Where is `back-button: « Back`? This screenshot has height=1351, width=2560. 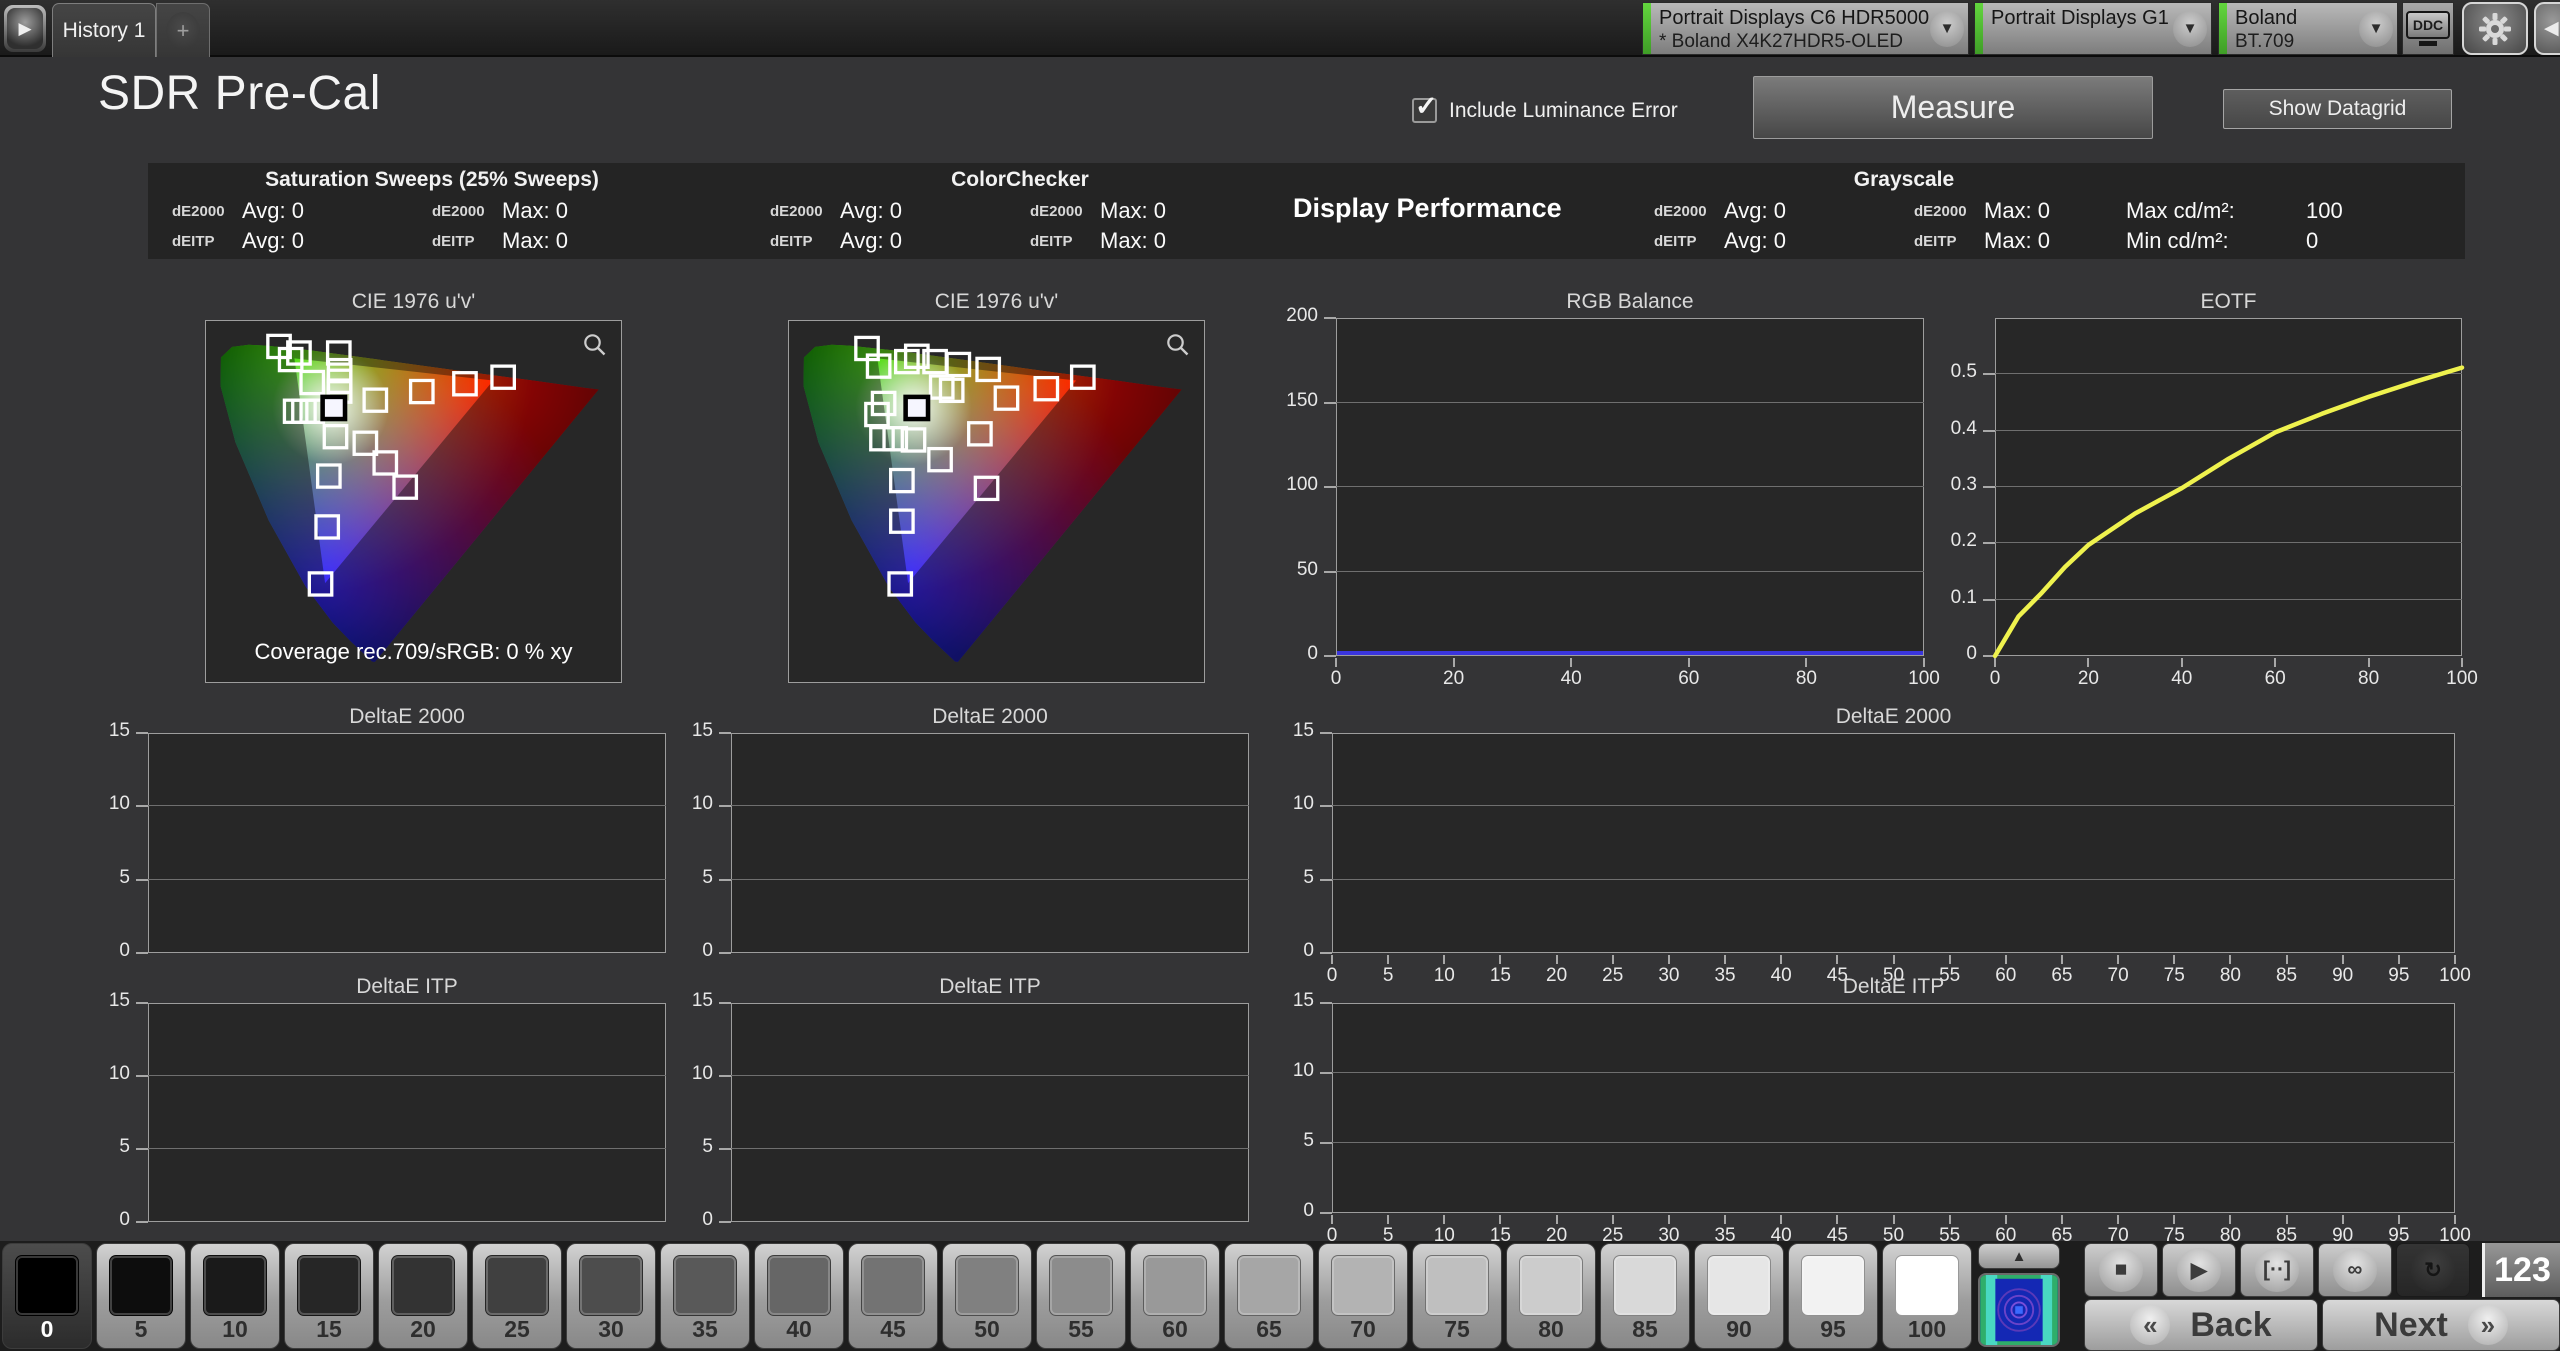 back-button: « Back is located at coordinates (2201, 1325).